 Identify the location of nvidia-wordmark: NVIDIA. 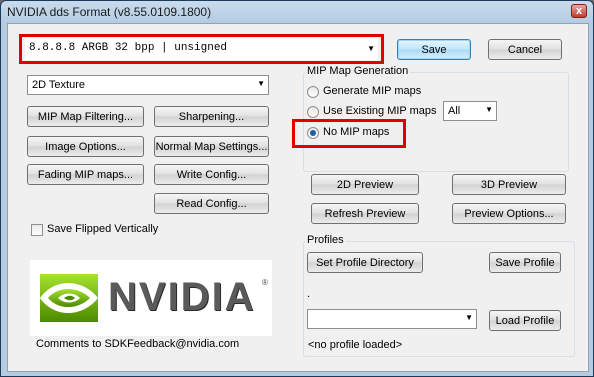
(182, 297).